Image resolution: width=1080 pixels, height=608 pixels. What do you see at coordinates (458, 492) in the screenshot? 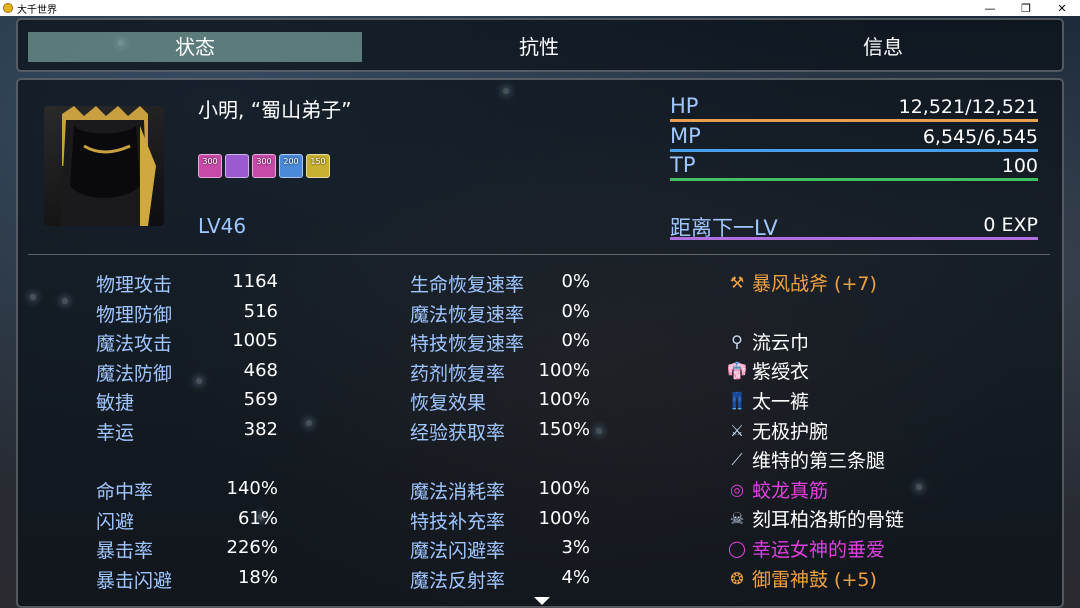
I see `stat-label: 魔法消耗率` at bounding box center [458, 492].